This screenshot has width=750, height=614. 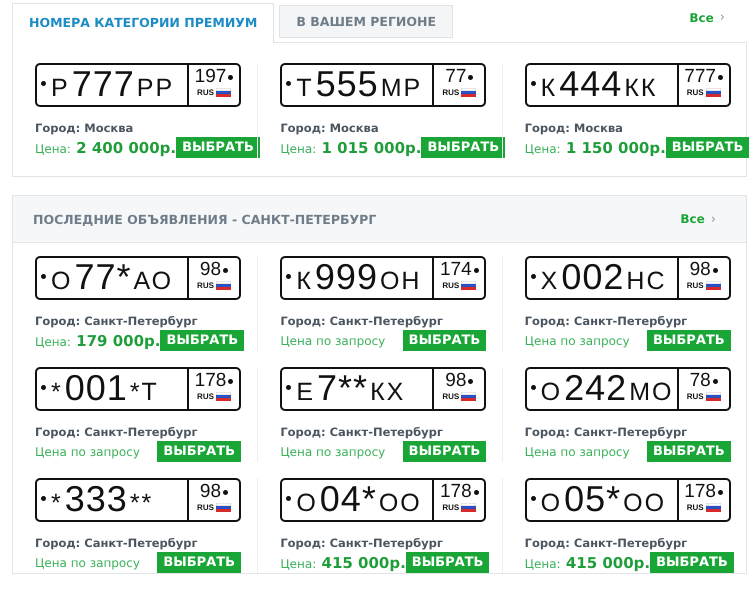 What do you see at coordinates (97, 341) in the screenshot?
I see `price-text: Цена: 179 000р.` at bounding box center [97, 341].